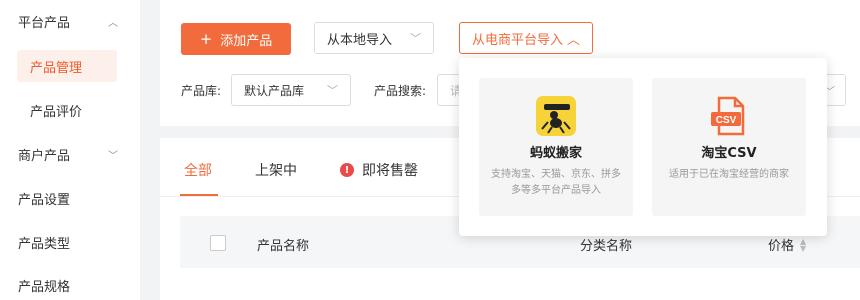 The height and width of the screenshot is (300, 860). What do you see at coordinates (206, 39) in the screenshot?
I see `plus-icon: +` at bounding box center [206, 39].